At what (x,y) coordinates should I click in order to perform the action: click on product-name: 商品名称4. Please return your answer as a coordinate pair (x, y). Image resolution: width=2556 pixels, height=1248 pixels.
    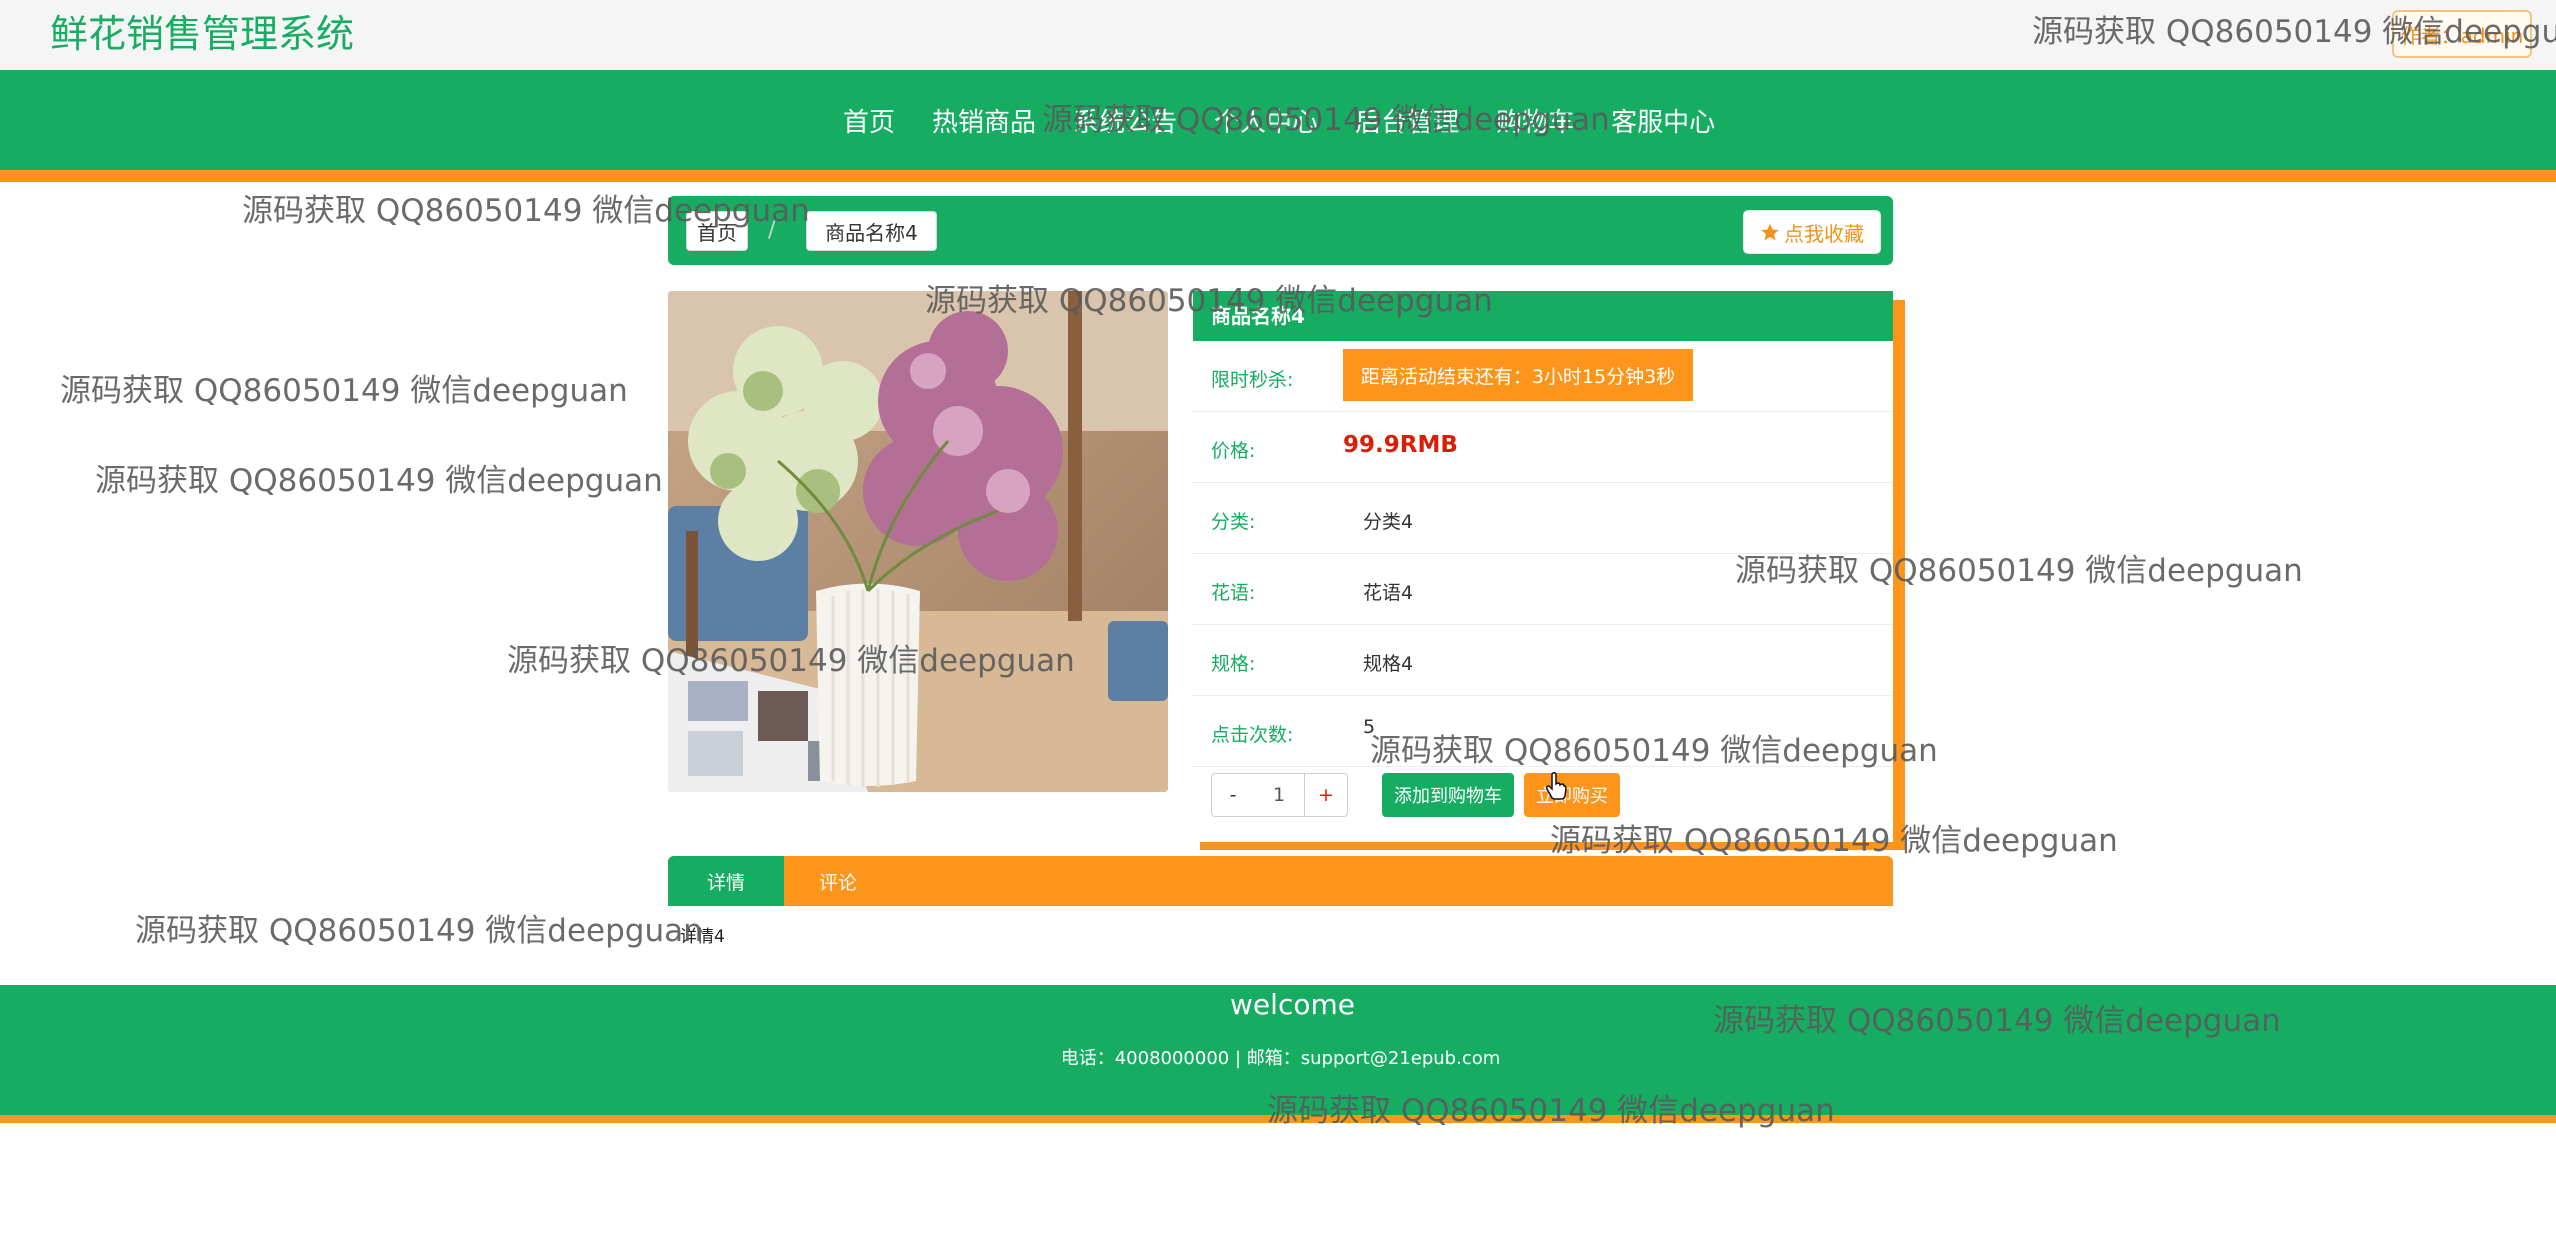
    Looking at the image, I should click on (1543, 316).